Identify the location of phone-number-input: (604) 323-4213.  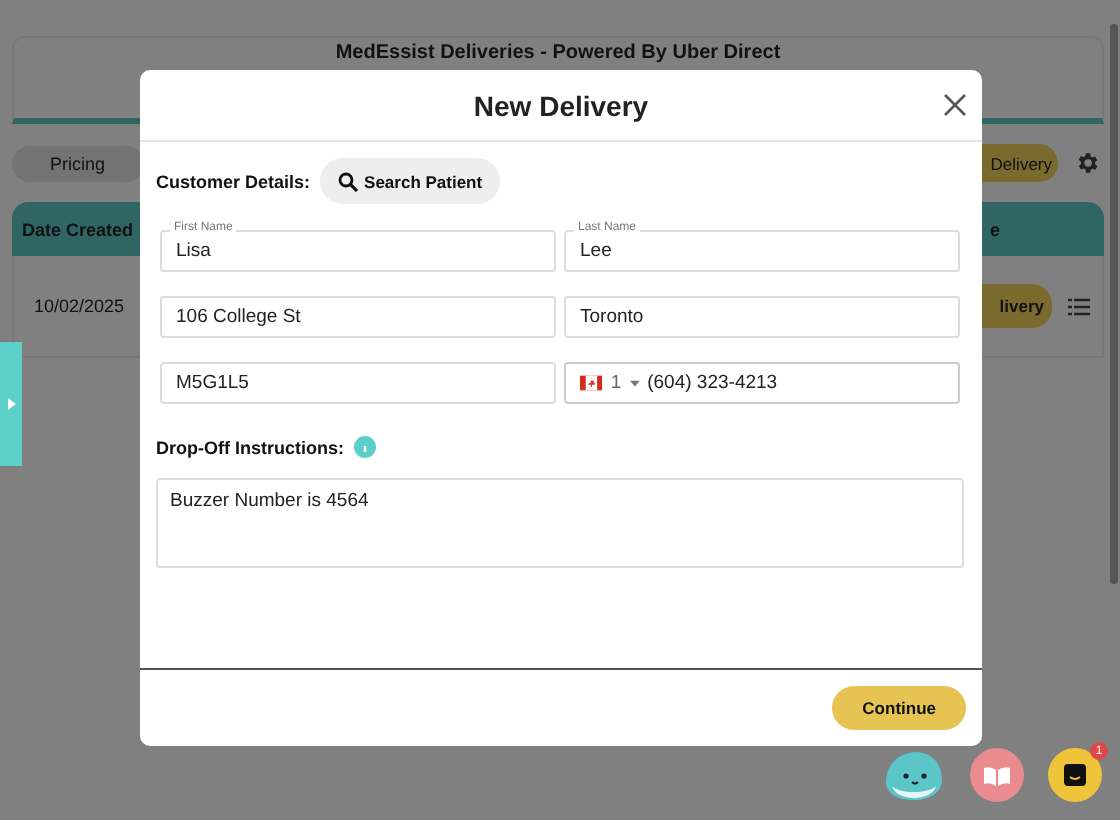
(795, 383).